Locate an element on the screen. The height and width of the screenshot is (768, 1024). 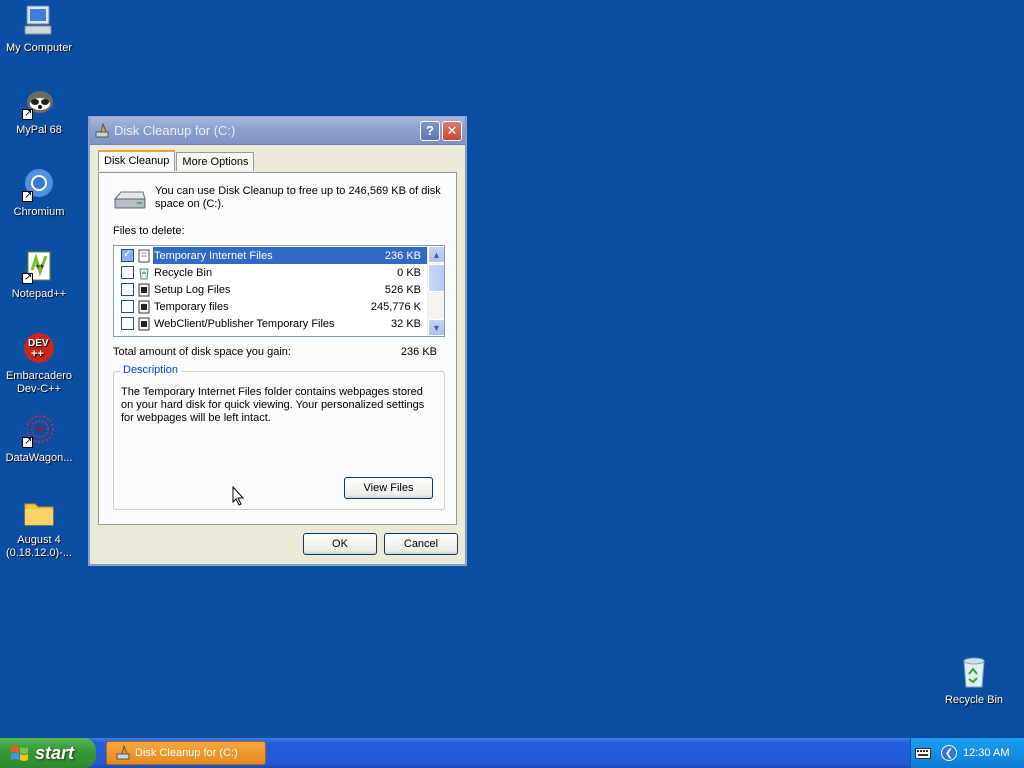
file-size: 32 KB is located at coordinates (406, 323).